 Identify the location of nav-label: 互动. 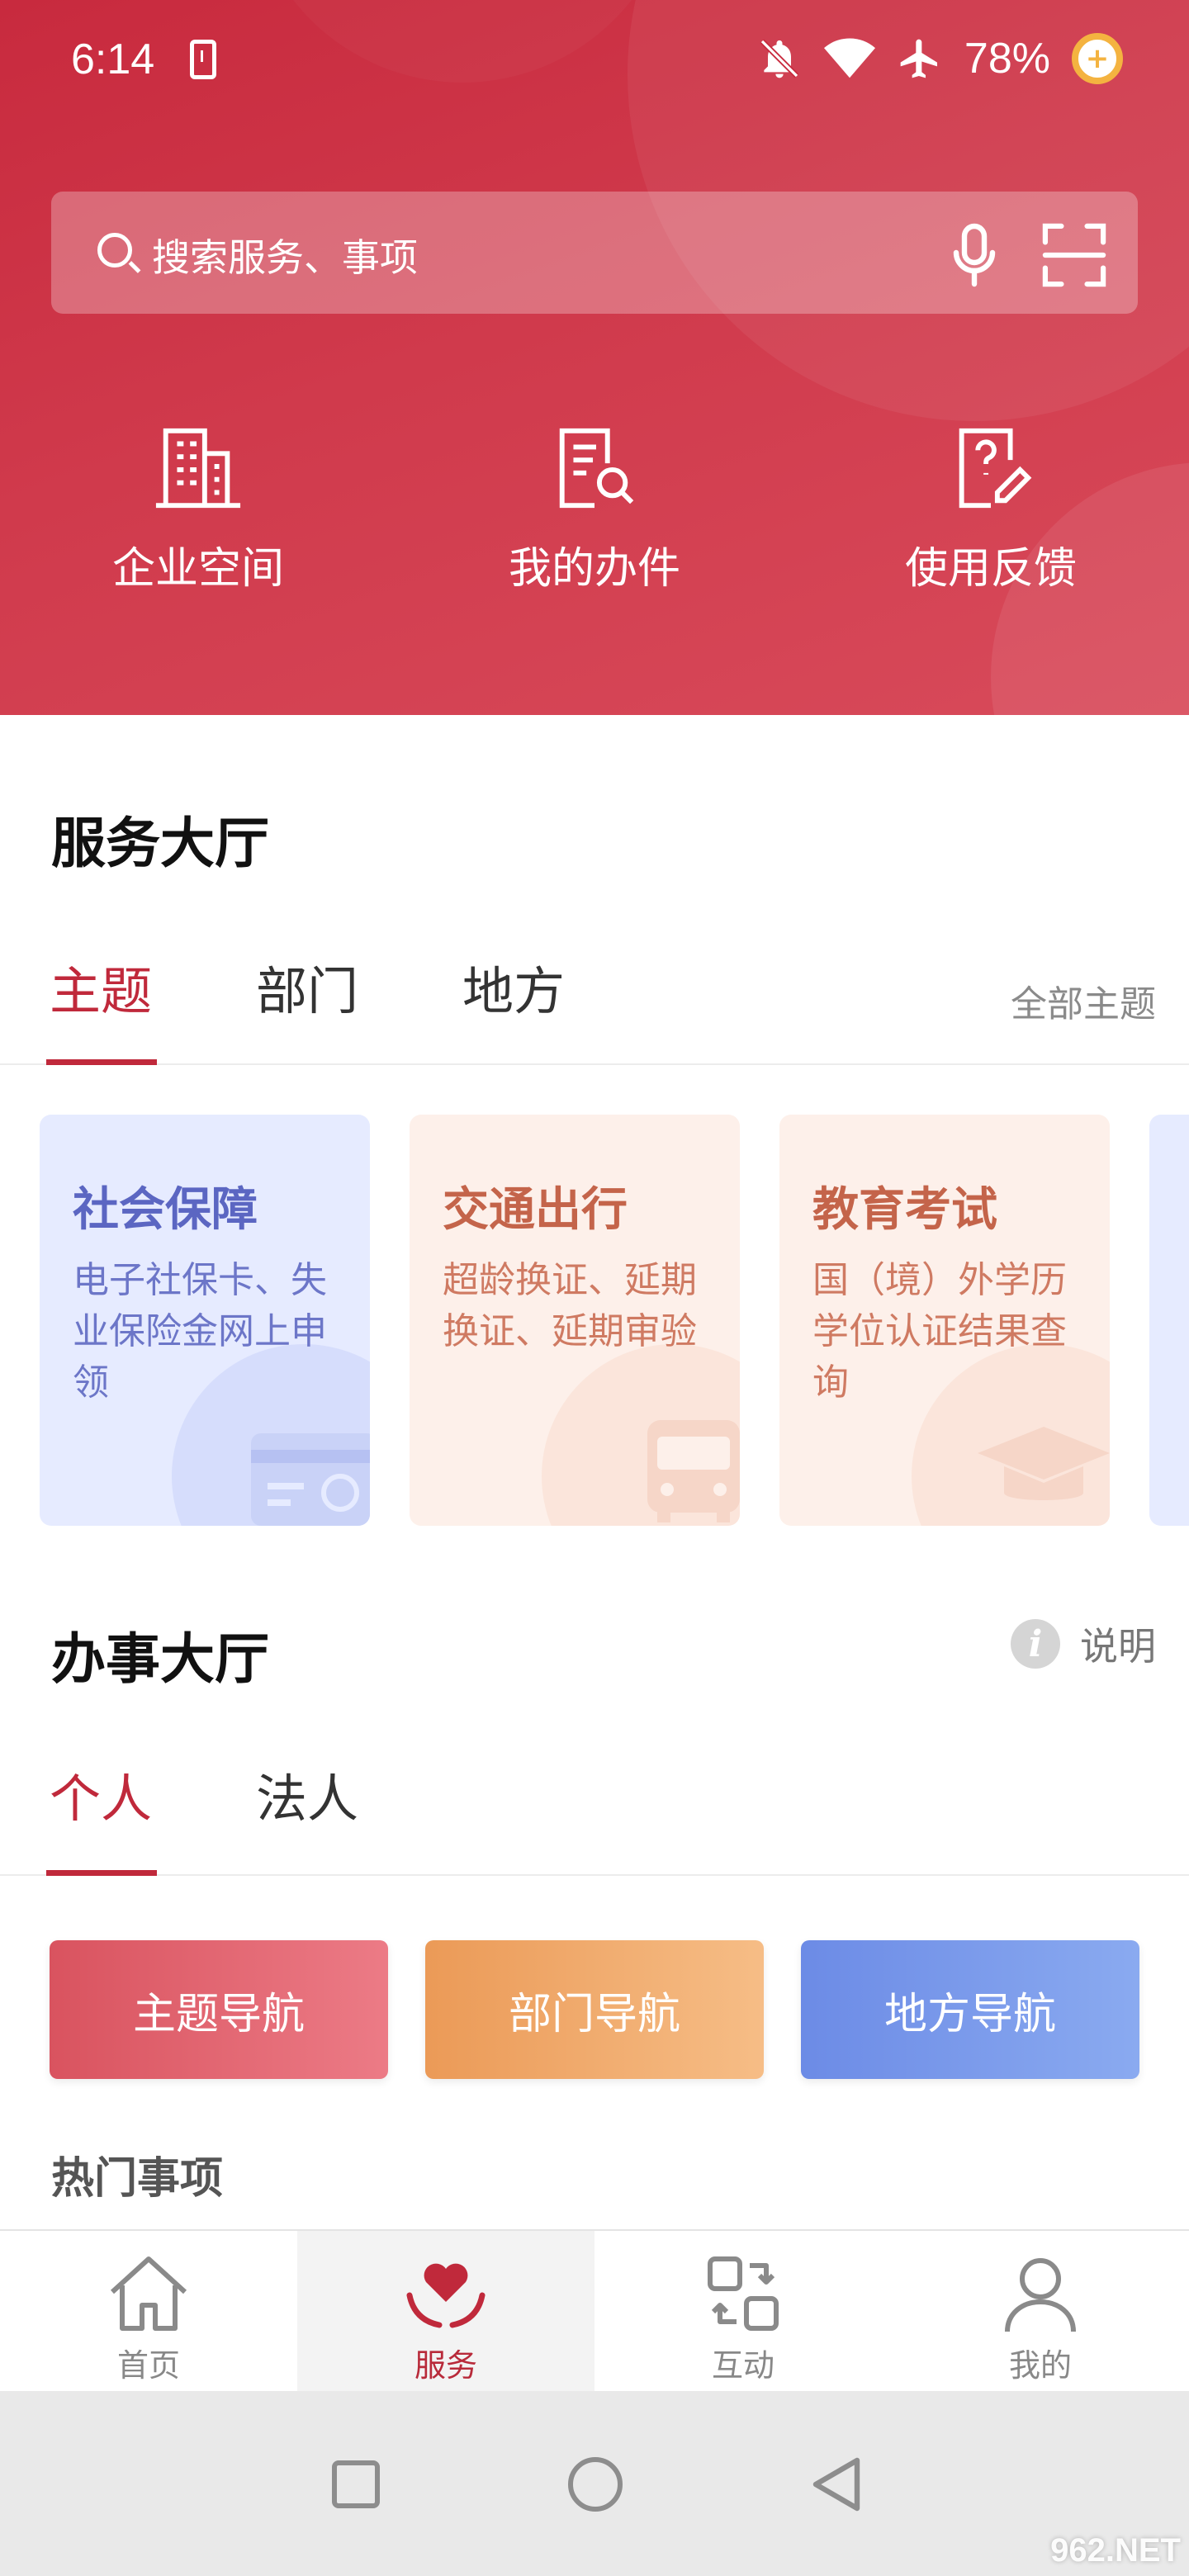
(743, 2365).